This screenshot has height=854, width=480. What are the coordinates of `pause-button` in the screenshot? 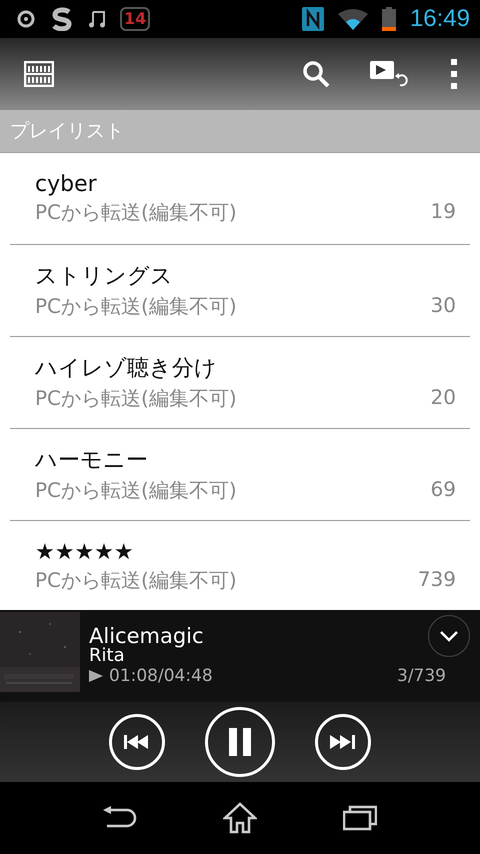 It's located at (240, 742).